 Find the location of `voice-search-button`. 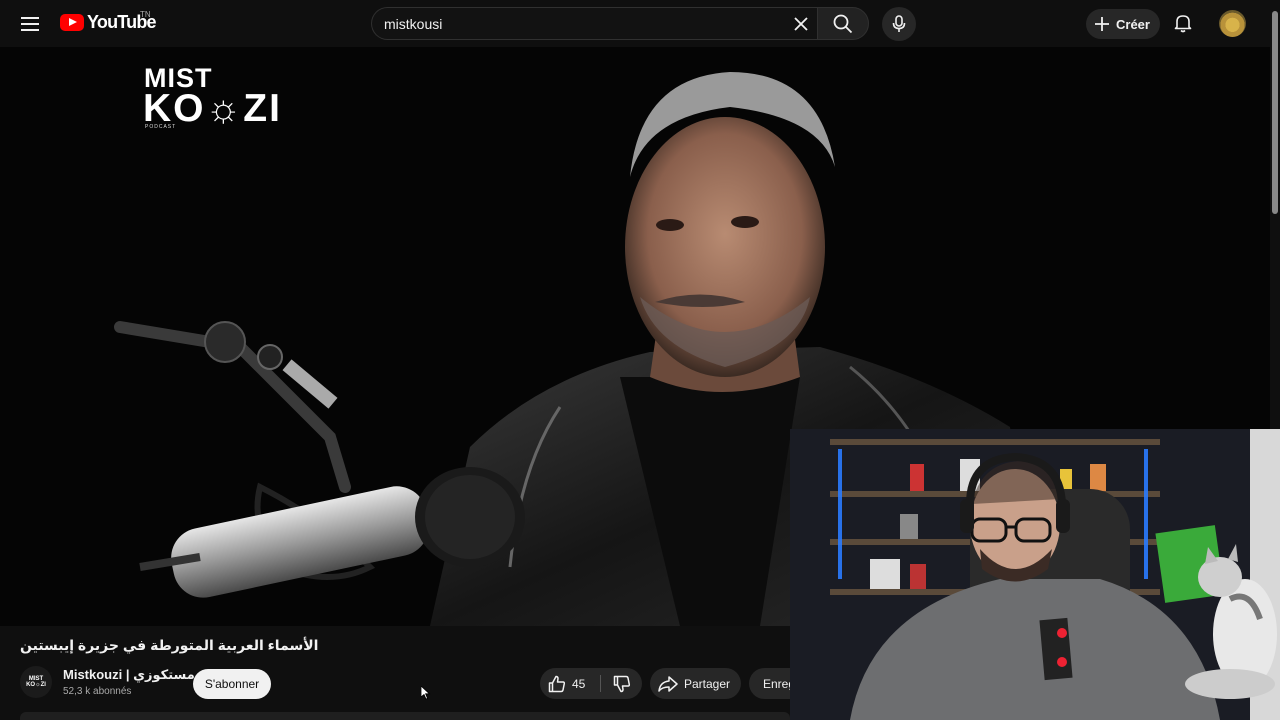

voice-search-button is located at coordinates (899, 24).